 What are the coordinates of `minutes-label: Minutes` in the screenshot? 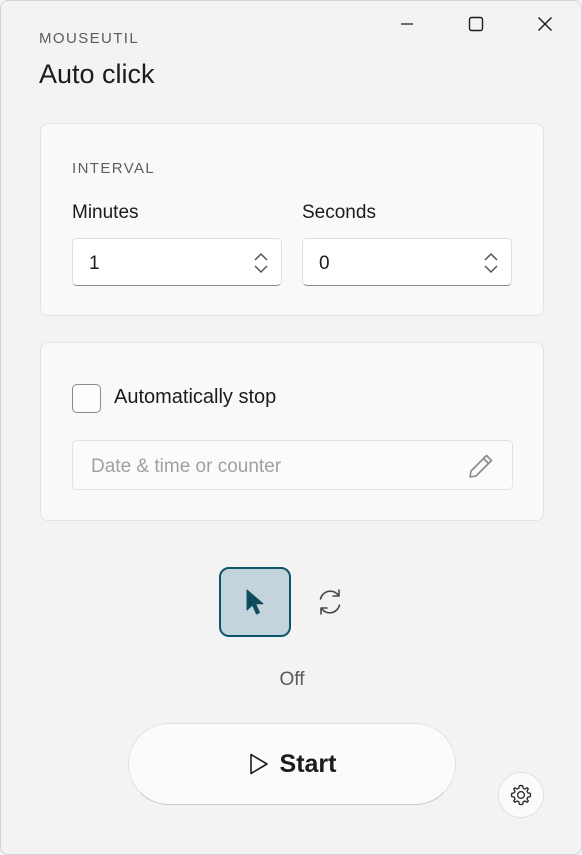 It's located at (105, 212).